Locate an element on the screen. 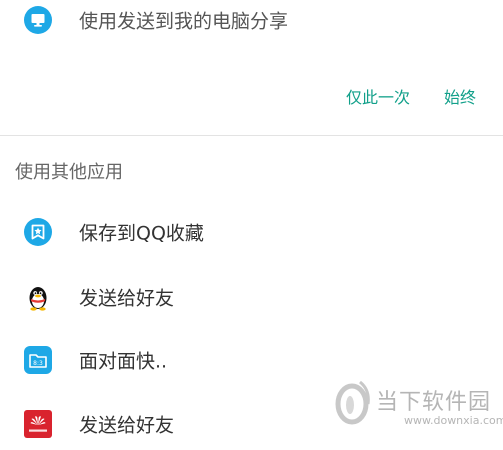 This screenshot has width=503, height=450. app-item-save-to-qq-favorites: 保存到QQ收藏 is located at coordinates (251, 232).